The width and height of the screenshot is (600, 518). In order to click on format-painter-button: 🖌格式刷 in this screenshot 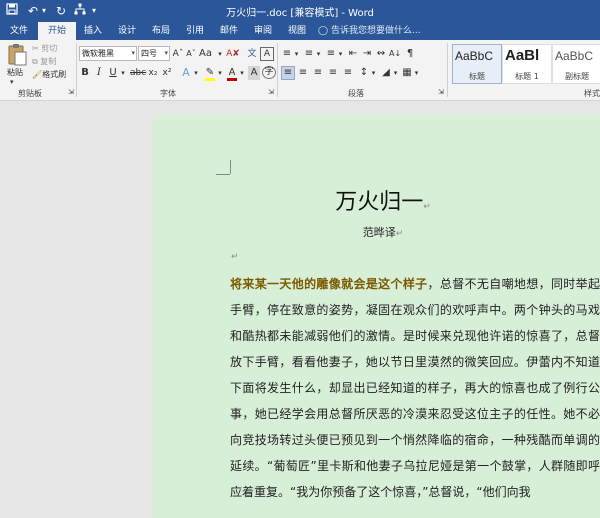, I will do `click(49, 74)`.